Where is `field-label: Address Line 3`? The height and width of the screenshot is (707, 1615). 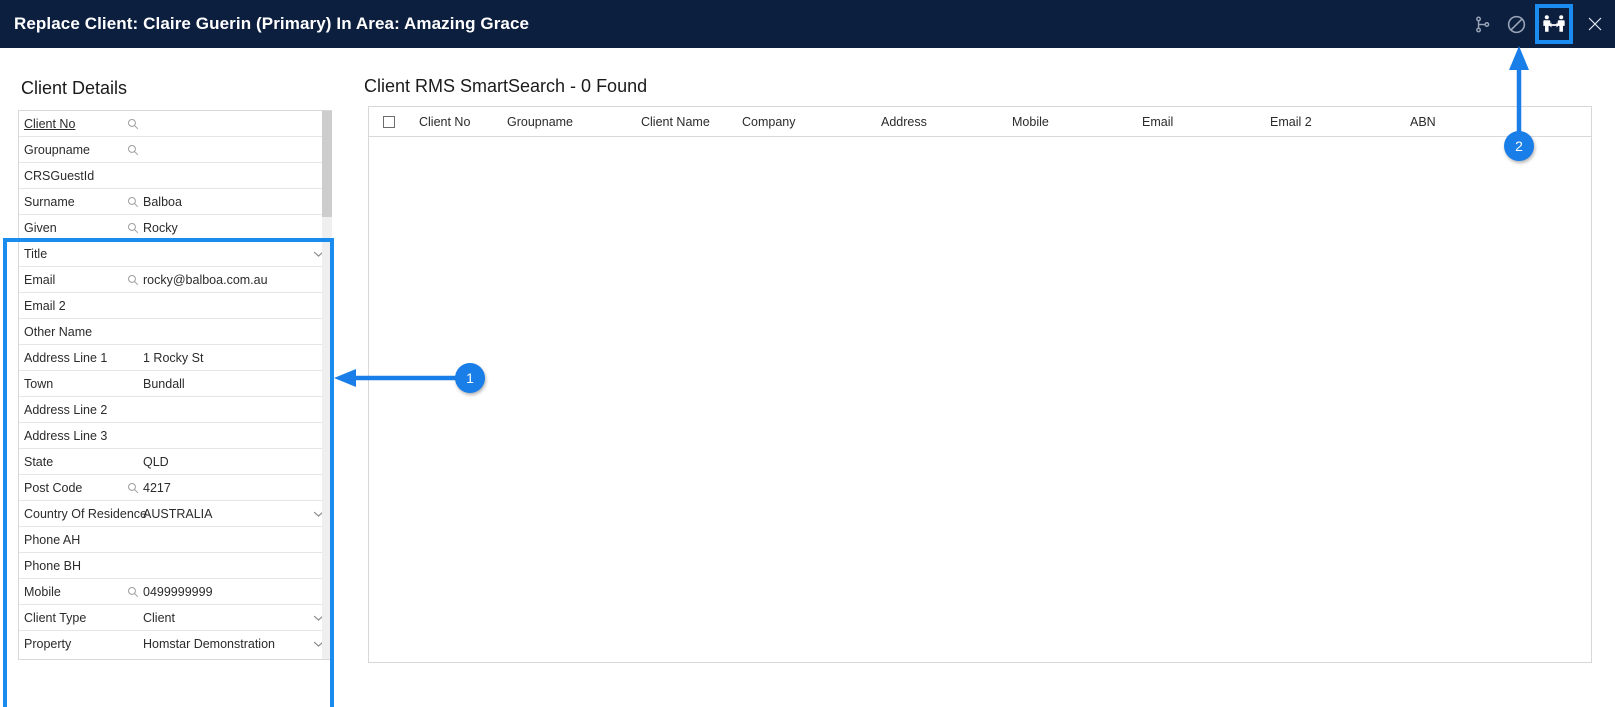 field-label: Address Line 3 is located at coordinates (66, 435).